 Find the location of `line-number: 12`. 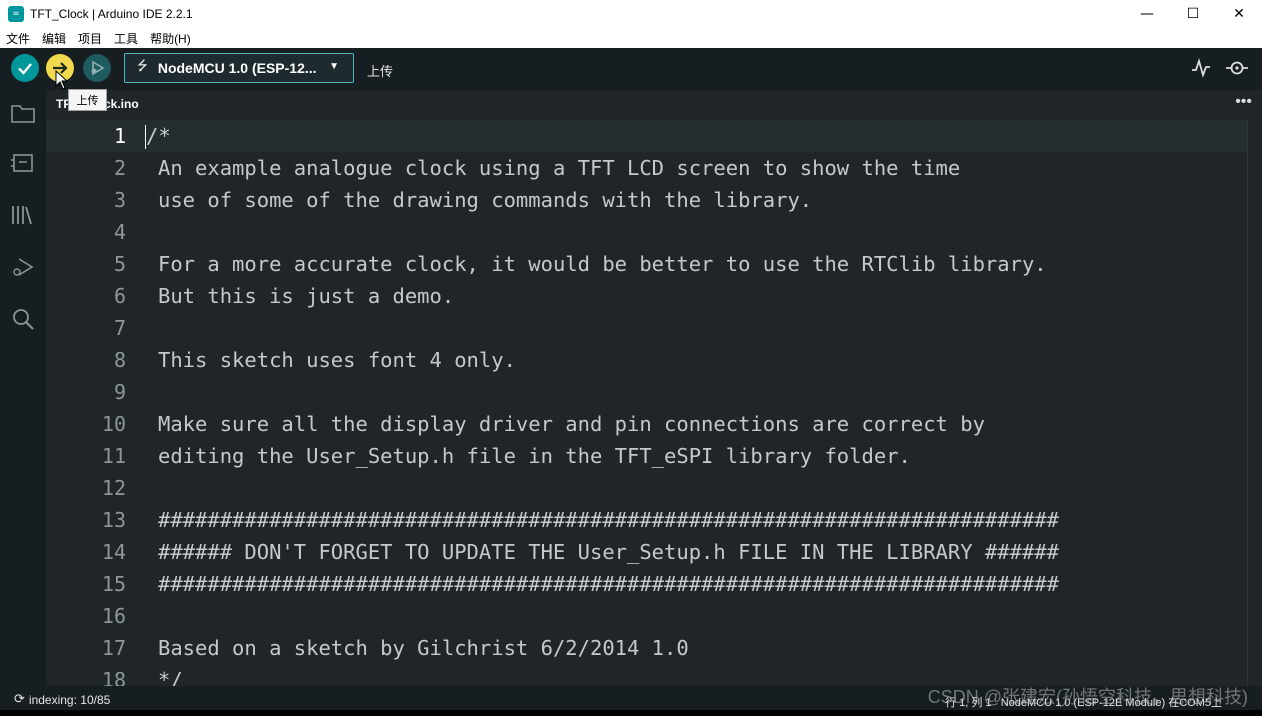

line-number: 12 is located at coordinates (113, 488).